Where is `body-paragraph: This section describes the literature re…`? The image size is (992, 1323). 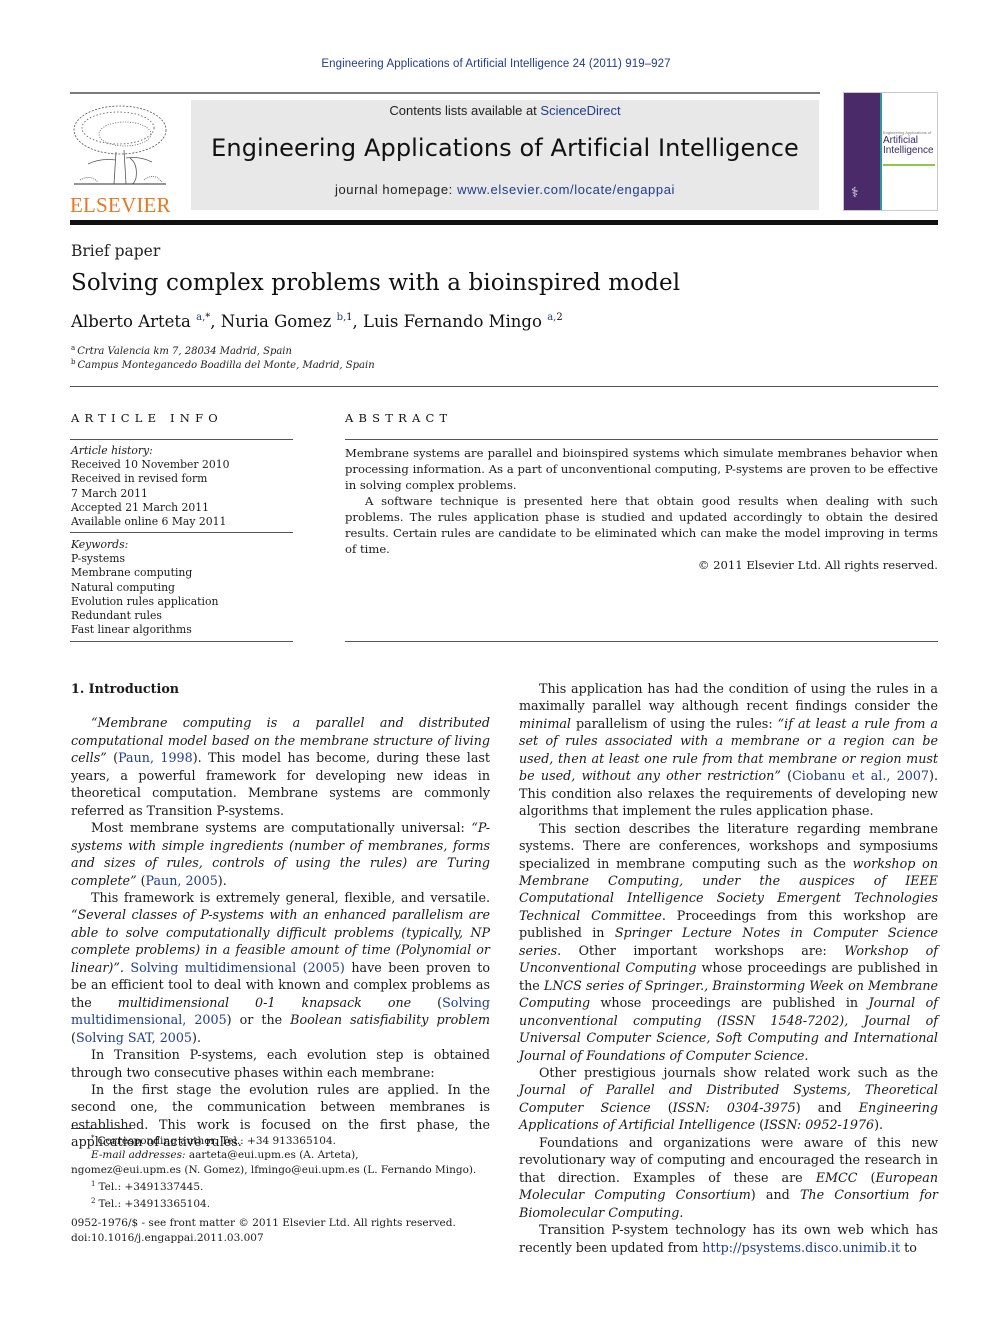 body-paragraph: This section describes the literature re… is located at coordinates (729, 941).